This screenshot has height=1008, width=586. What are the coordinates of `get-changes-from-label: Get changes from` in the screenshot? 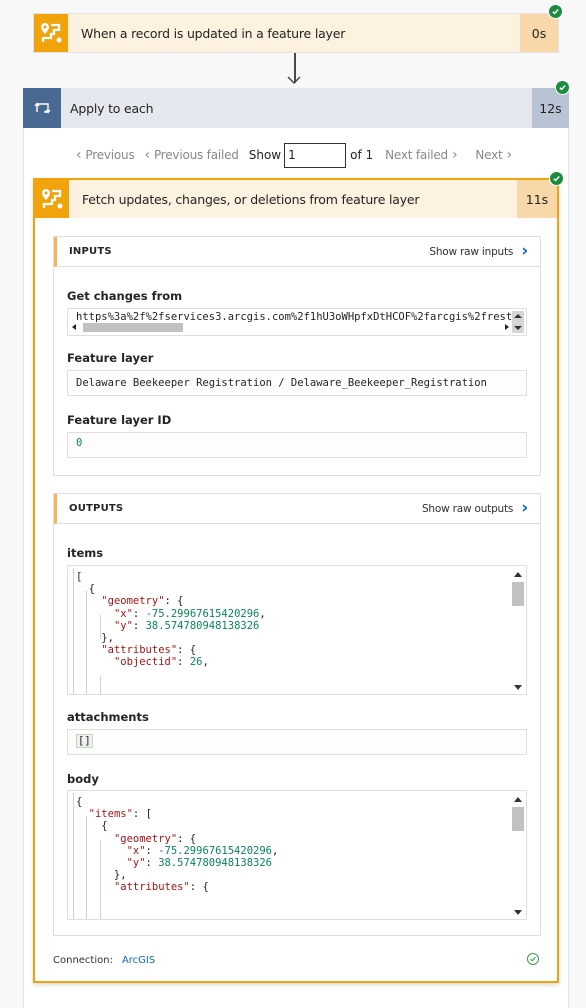 It's located at (125, 296).